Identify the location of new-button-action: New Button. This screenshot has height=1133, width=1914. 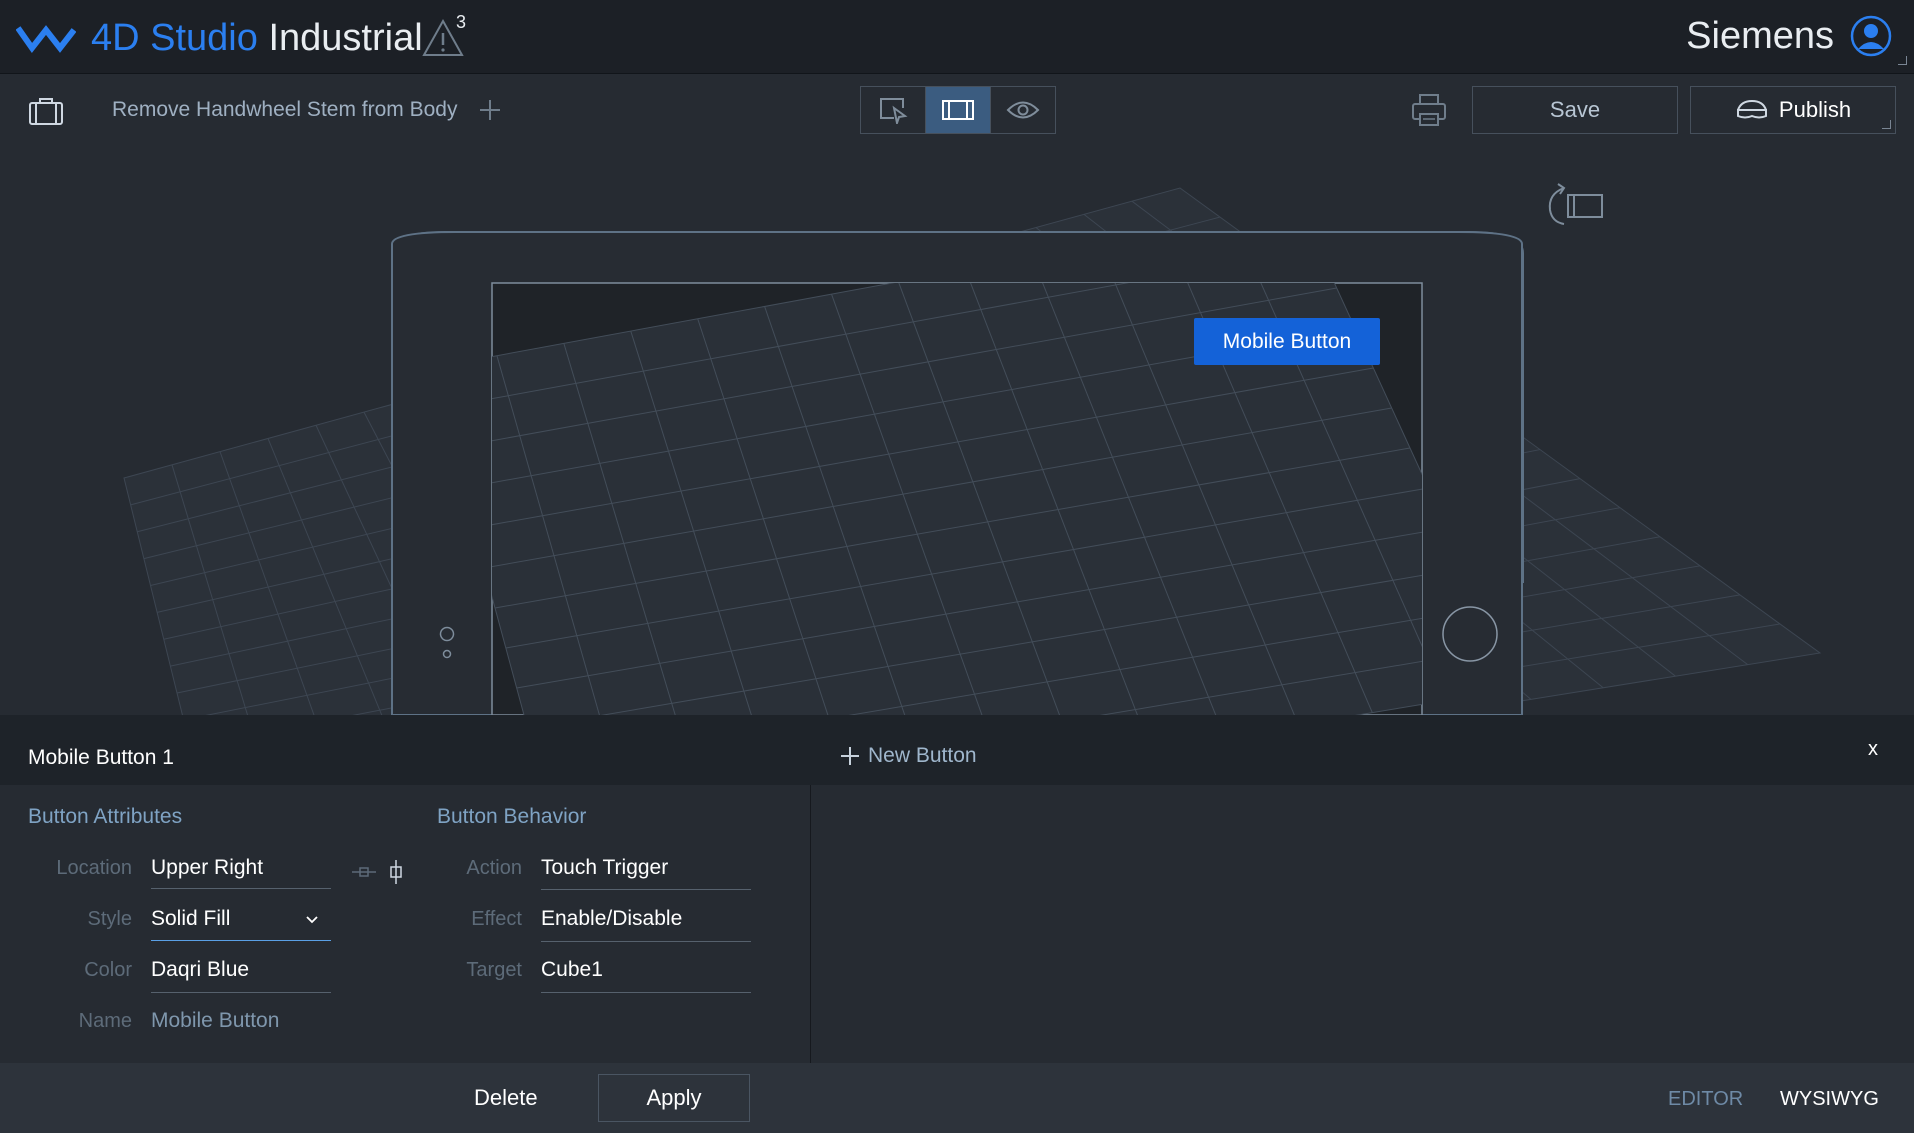
(908, 756).